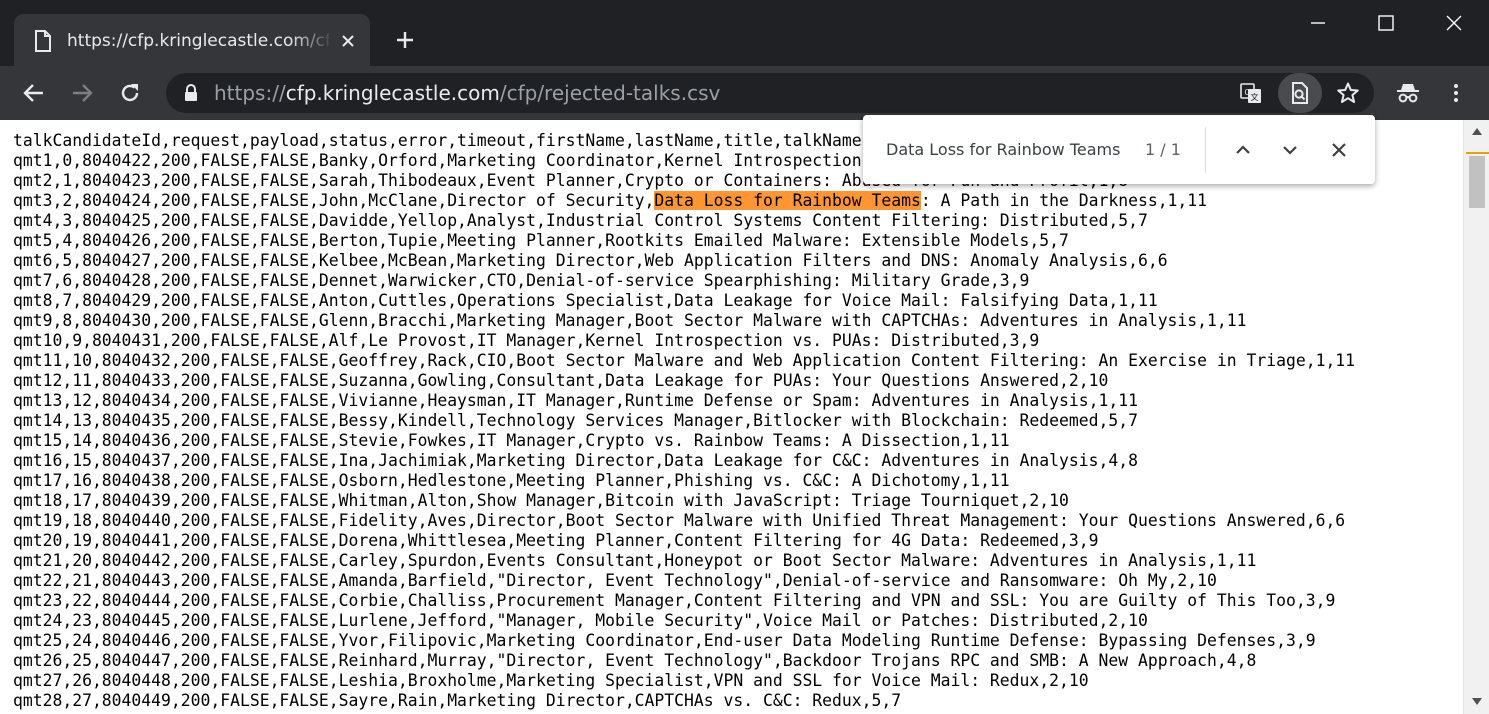  What do you see at coordinates (392, 93) in the screenshot?
I see `url-host: cfp.kringlecastle.com` at bounding box center [392, 93].